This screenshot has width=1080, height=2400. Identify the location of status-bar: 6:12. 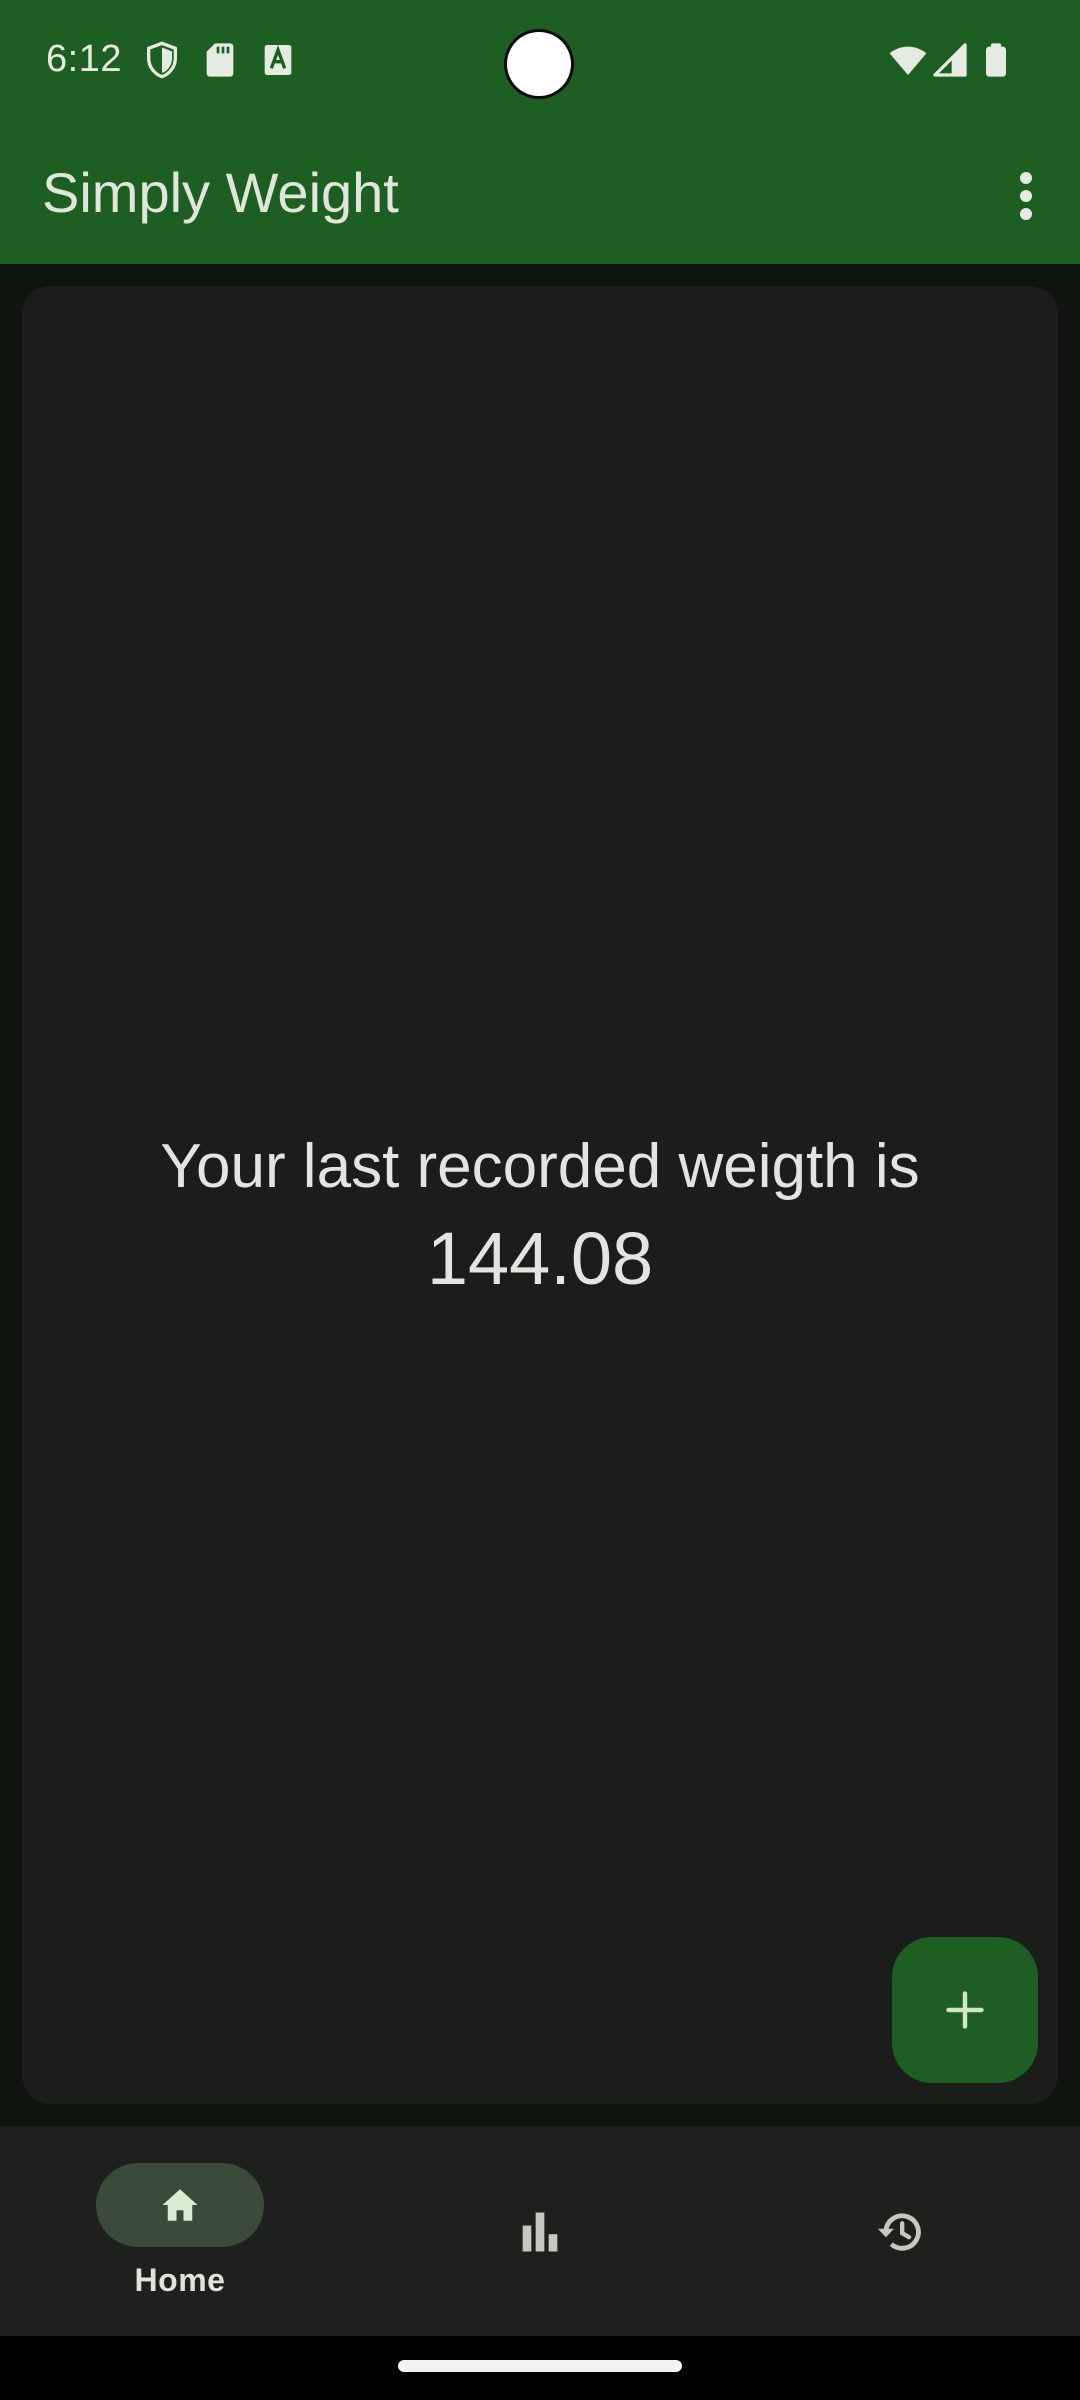
(540, 62).